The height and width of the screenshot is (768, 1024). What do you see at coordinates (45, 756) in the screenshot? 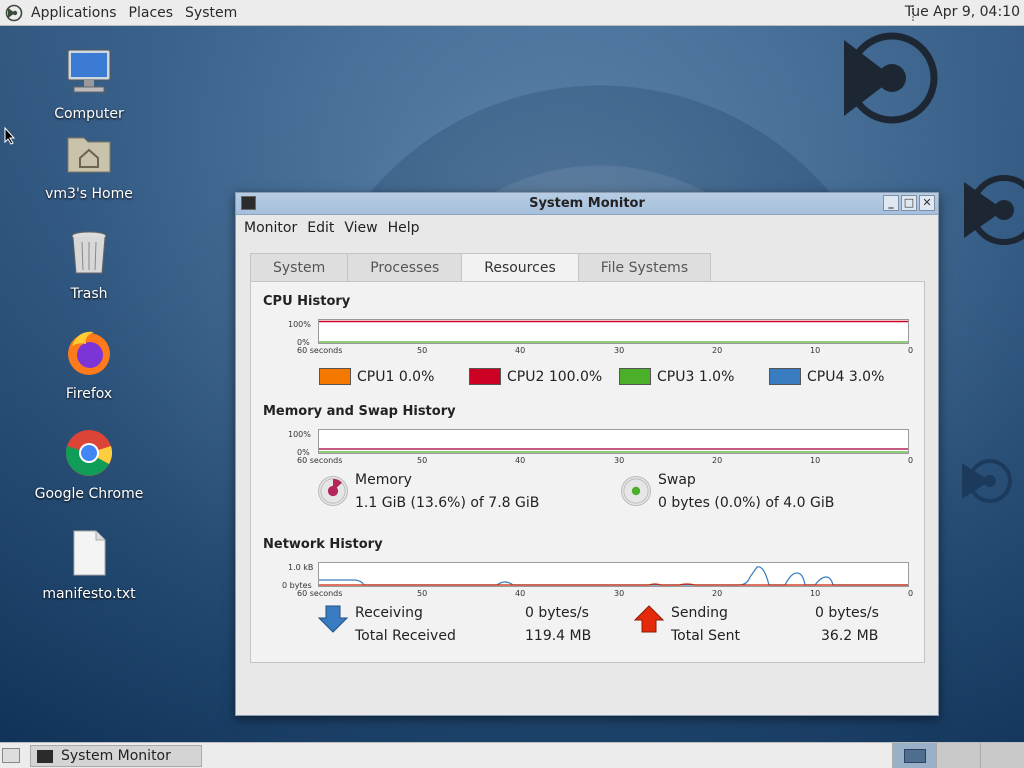
I see `system-monitor-task-icon` at bounding box center [45, 756].